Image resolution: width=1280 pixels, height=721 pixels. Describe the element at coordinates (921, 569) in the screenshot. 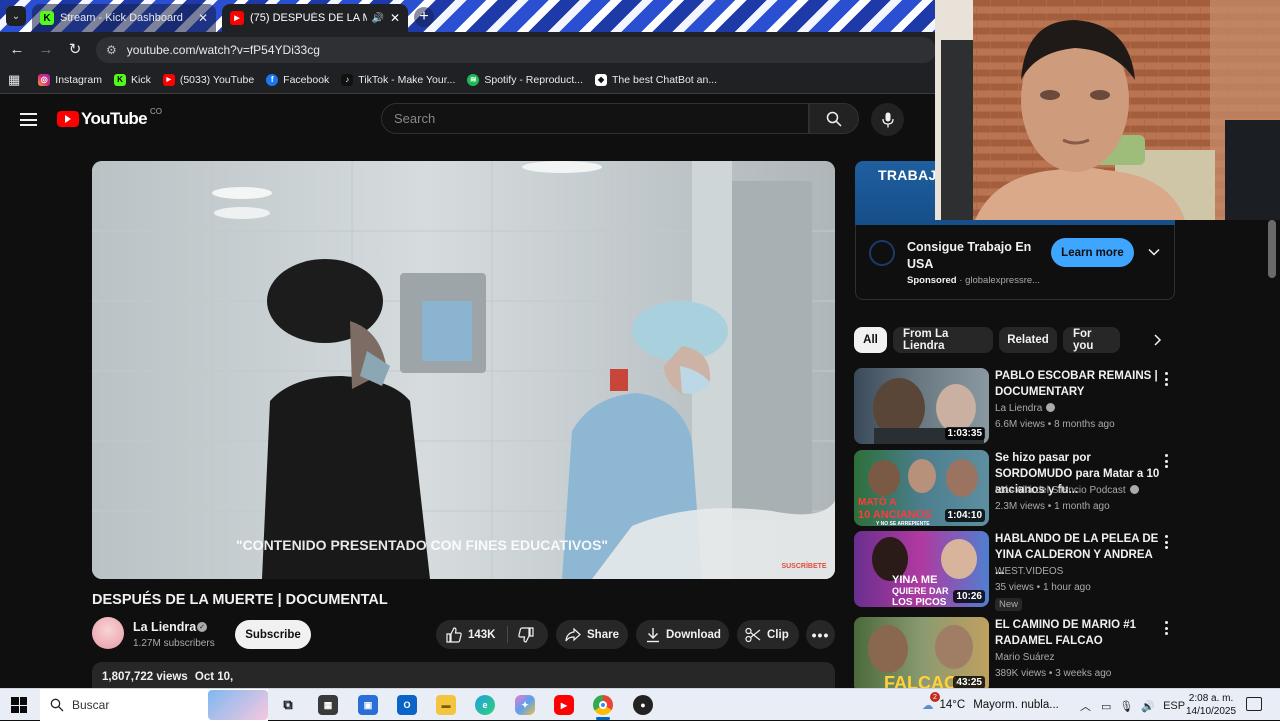

I see `video-thumbnail: YINA ME QUIERE DAR LOS PICOS 10:26` at that location.